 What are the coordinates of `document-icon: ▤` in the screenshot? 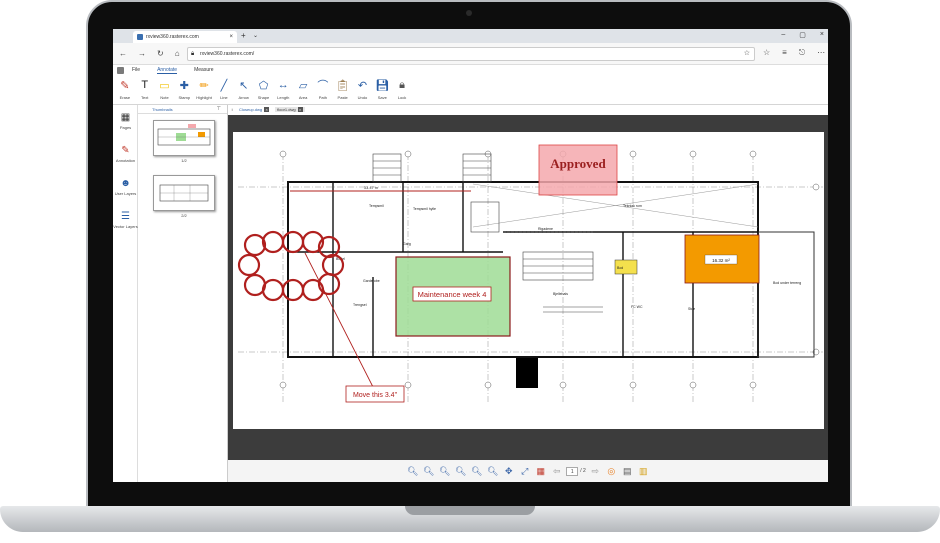 It's located at (627, 471).